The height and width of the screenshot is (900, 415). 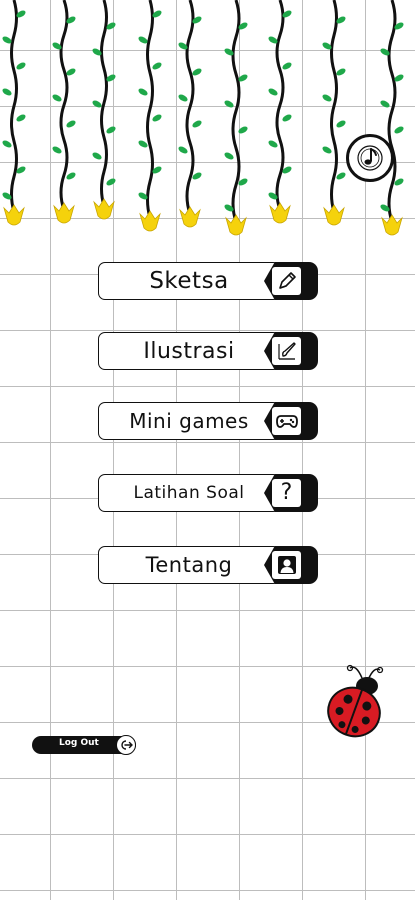 I want to click on menu-button-tentang: Tentang, so click(x=208, y=565).